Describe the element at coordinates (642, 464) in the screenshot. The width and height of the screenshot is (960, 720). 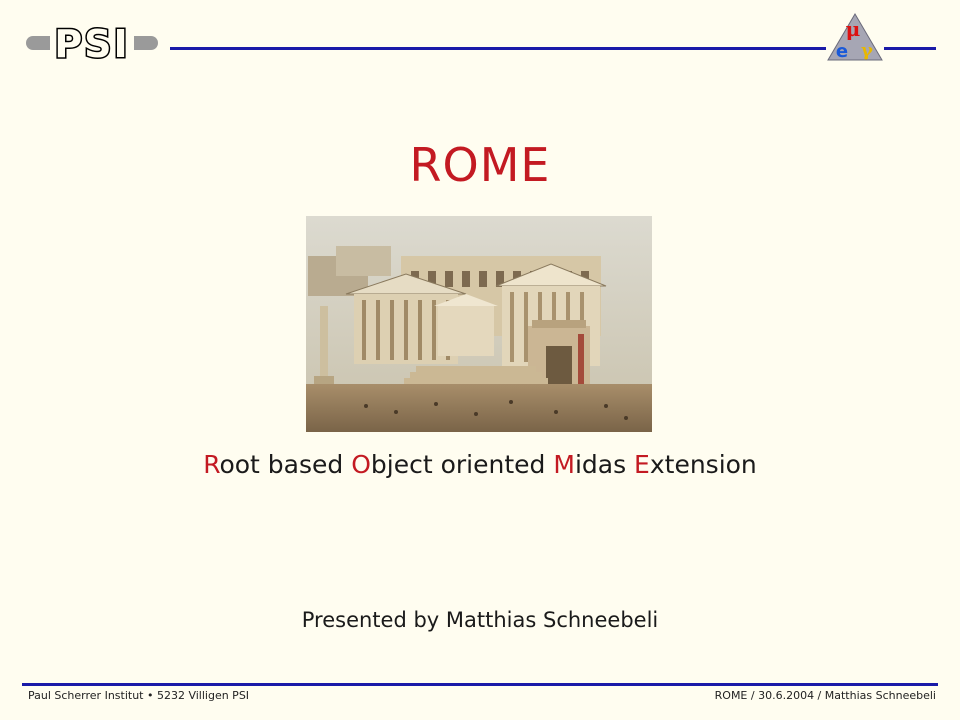
I see `subtitle-initial-e: E` at that location.